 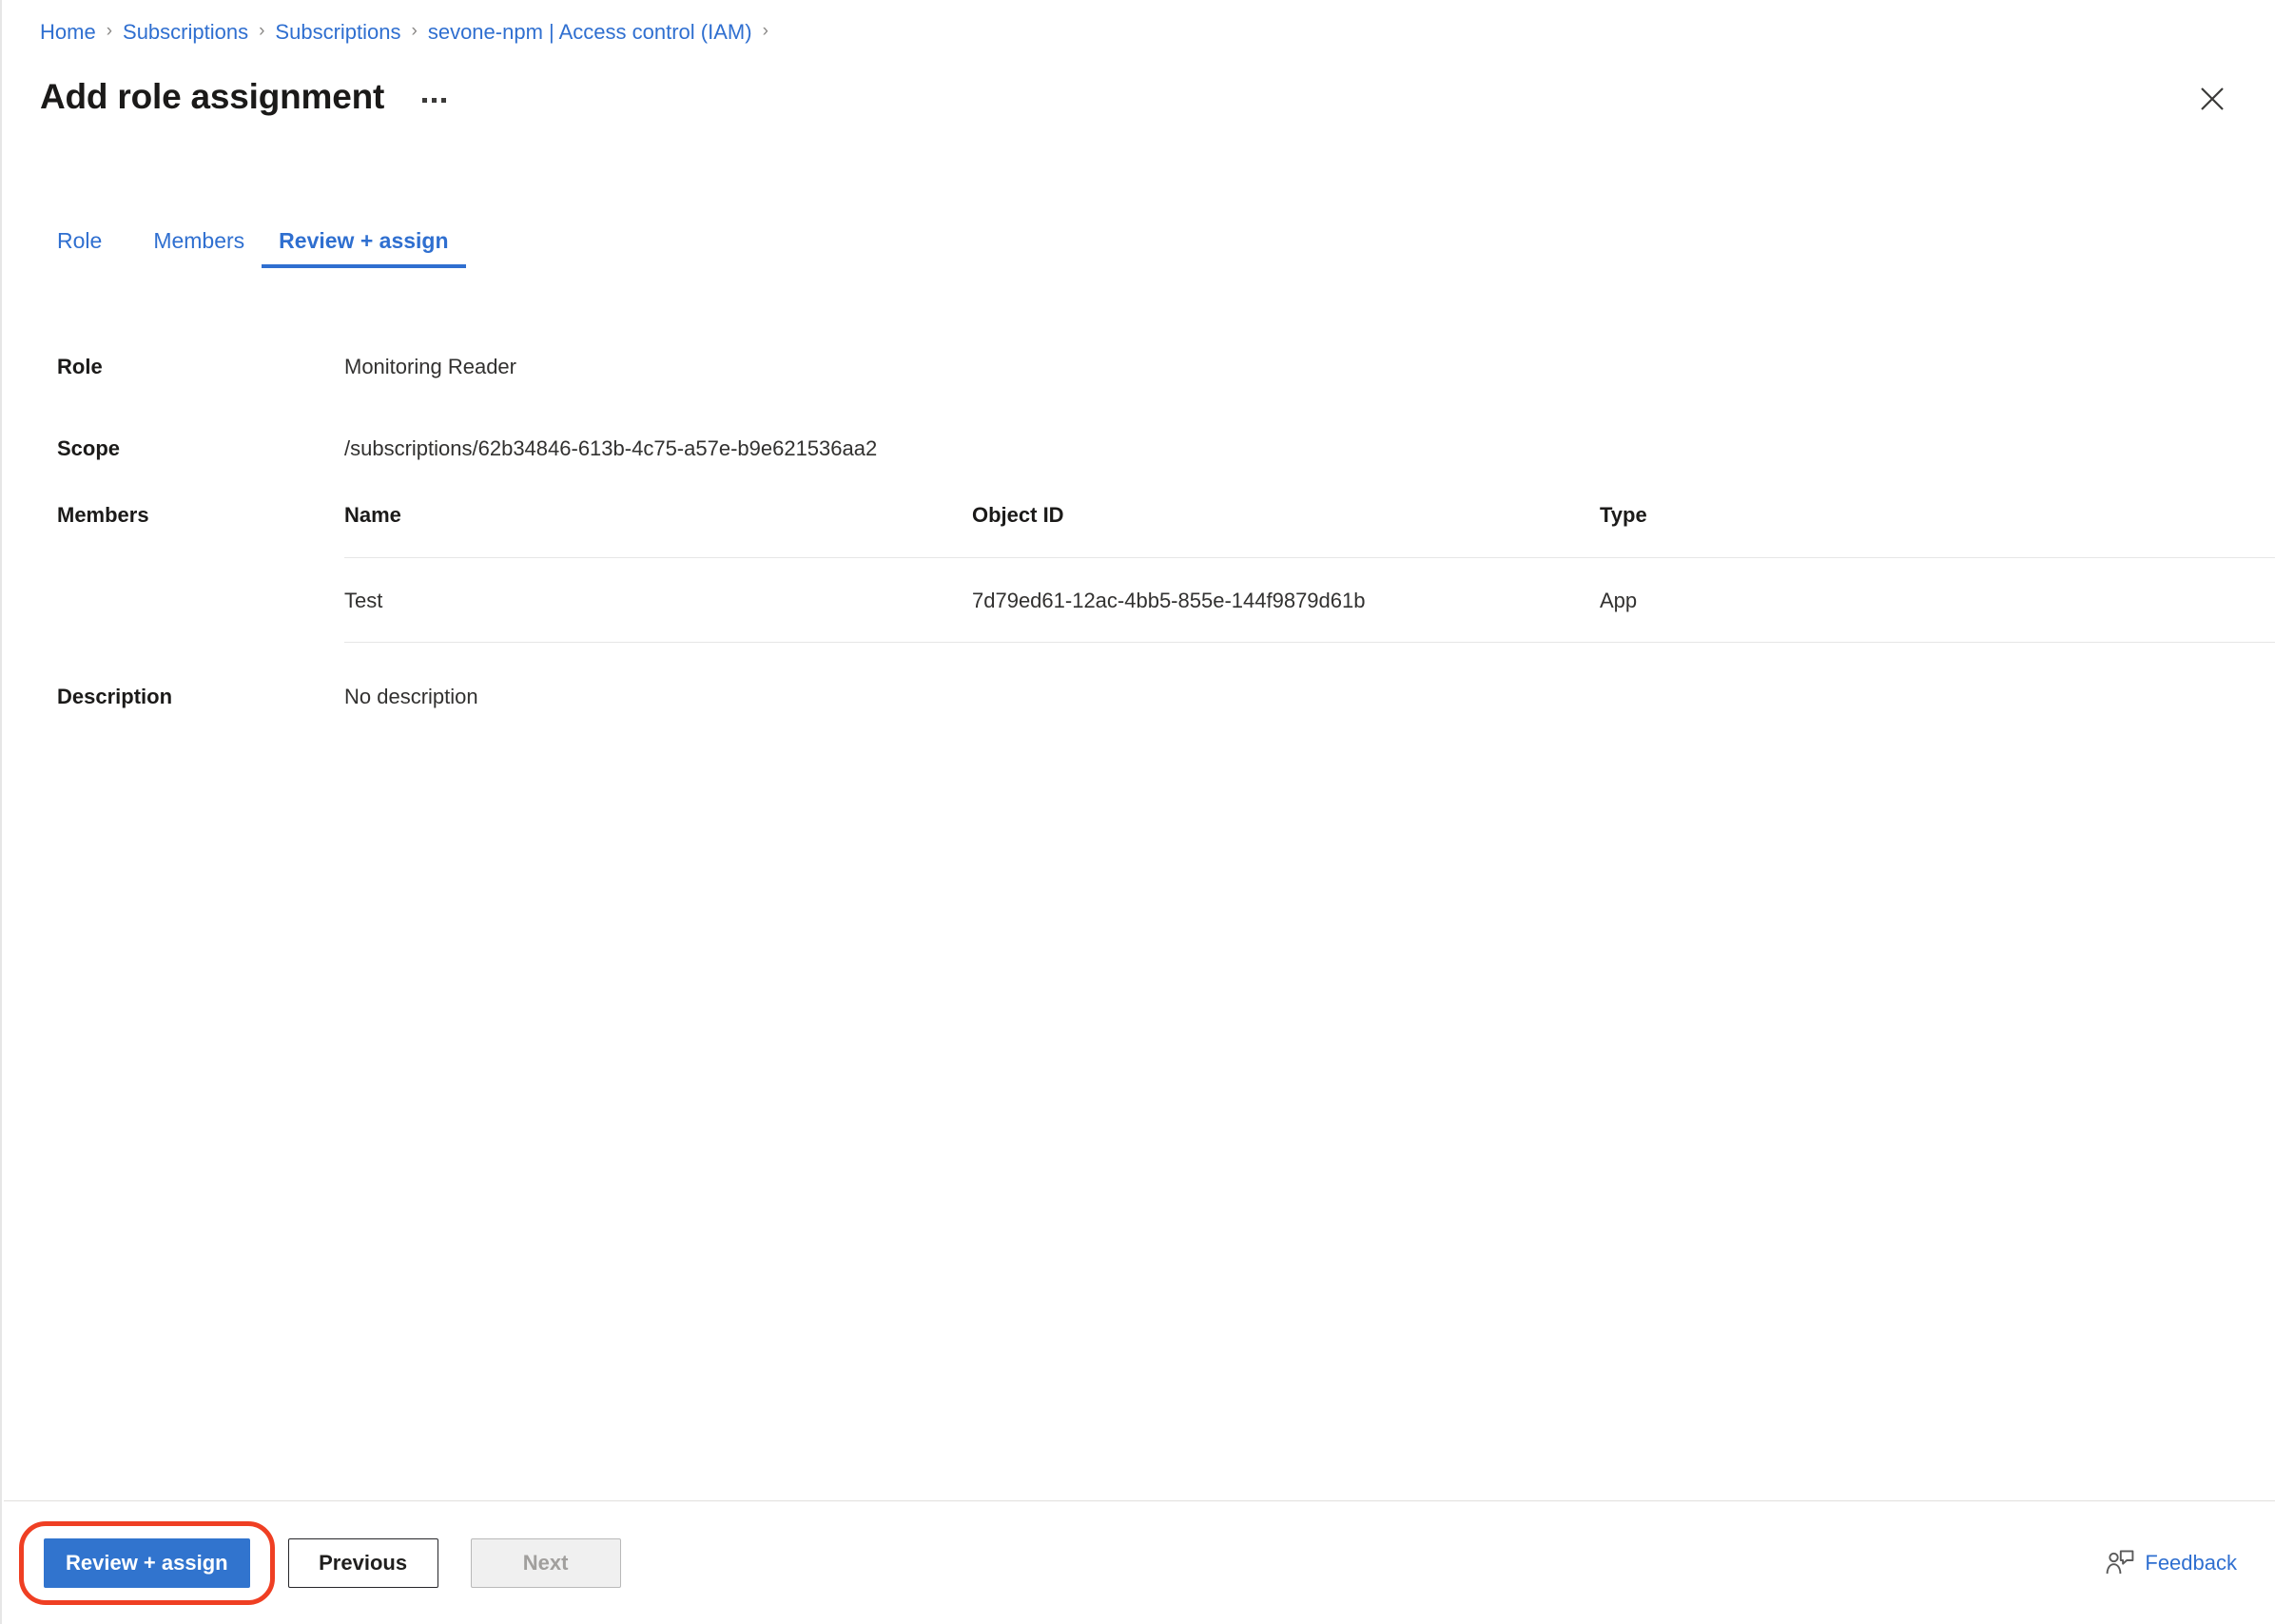 I want to click on ellipsis-icon, so click(x=434, y=100).